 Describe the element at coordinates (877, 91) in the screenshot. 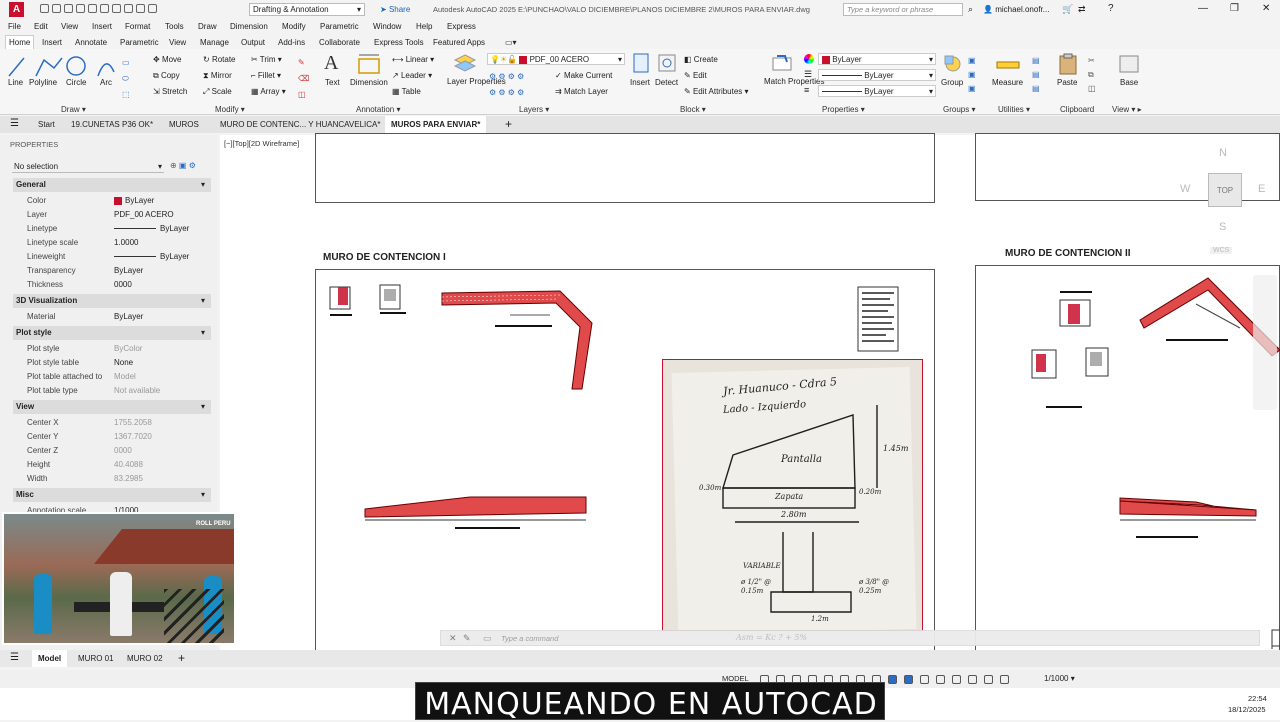

I see `lineweight-dropdown: ByLayer ▾` at that location.